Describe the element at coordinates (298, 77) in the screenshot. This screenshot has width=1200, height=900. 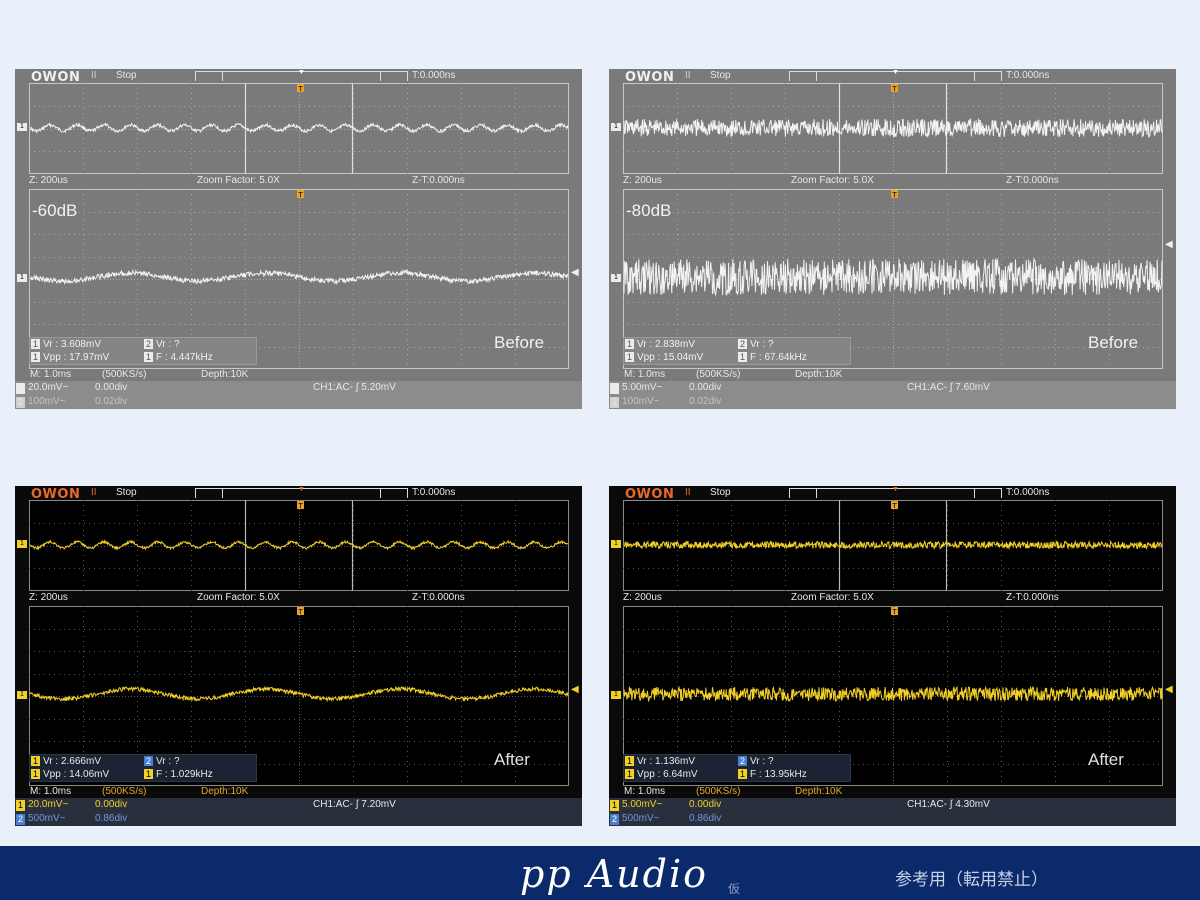
I see `scope-header: OWON II Stop ▼ T:0.000ns` at that location.